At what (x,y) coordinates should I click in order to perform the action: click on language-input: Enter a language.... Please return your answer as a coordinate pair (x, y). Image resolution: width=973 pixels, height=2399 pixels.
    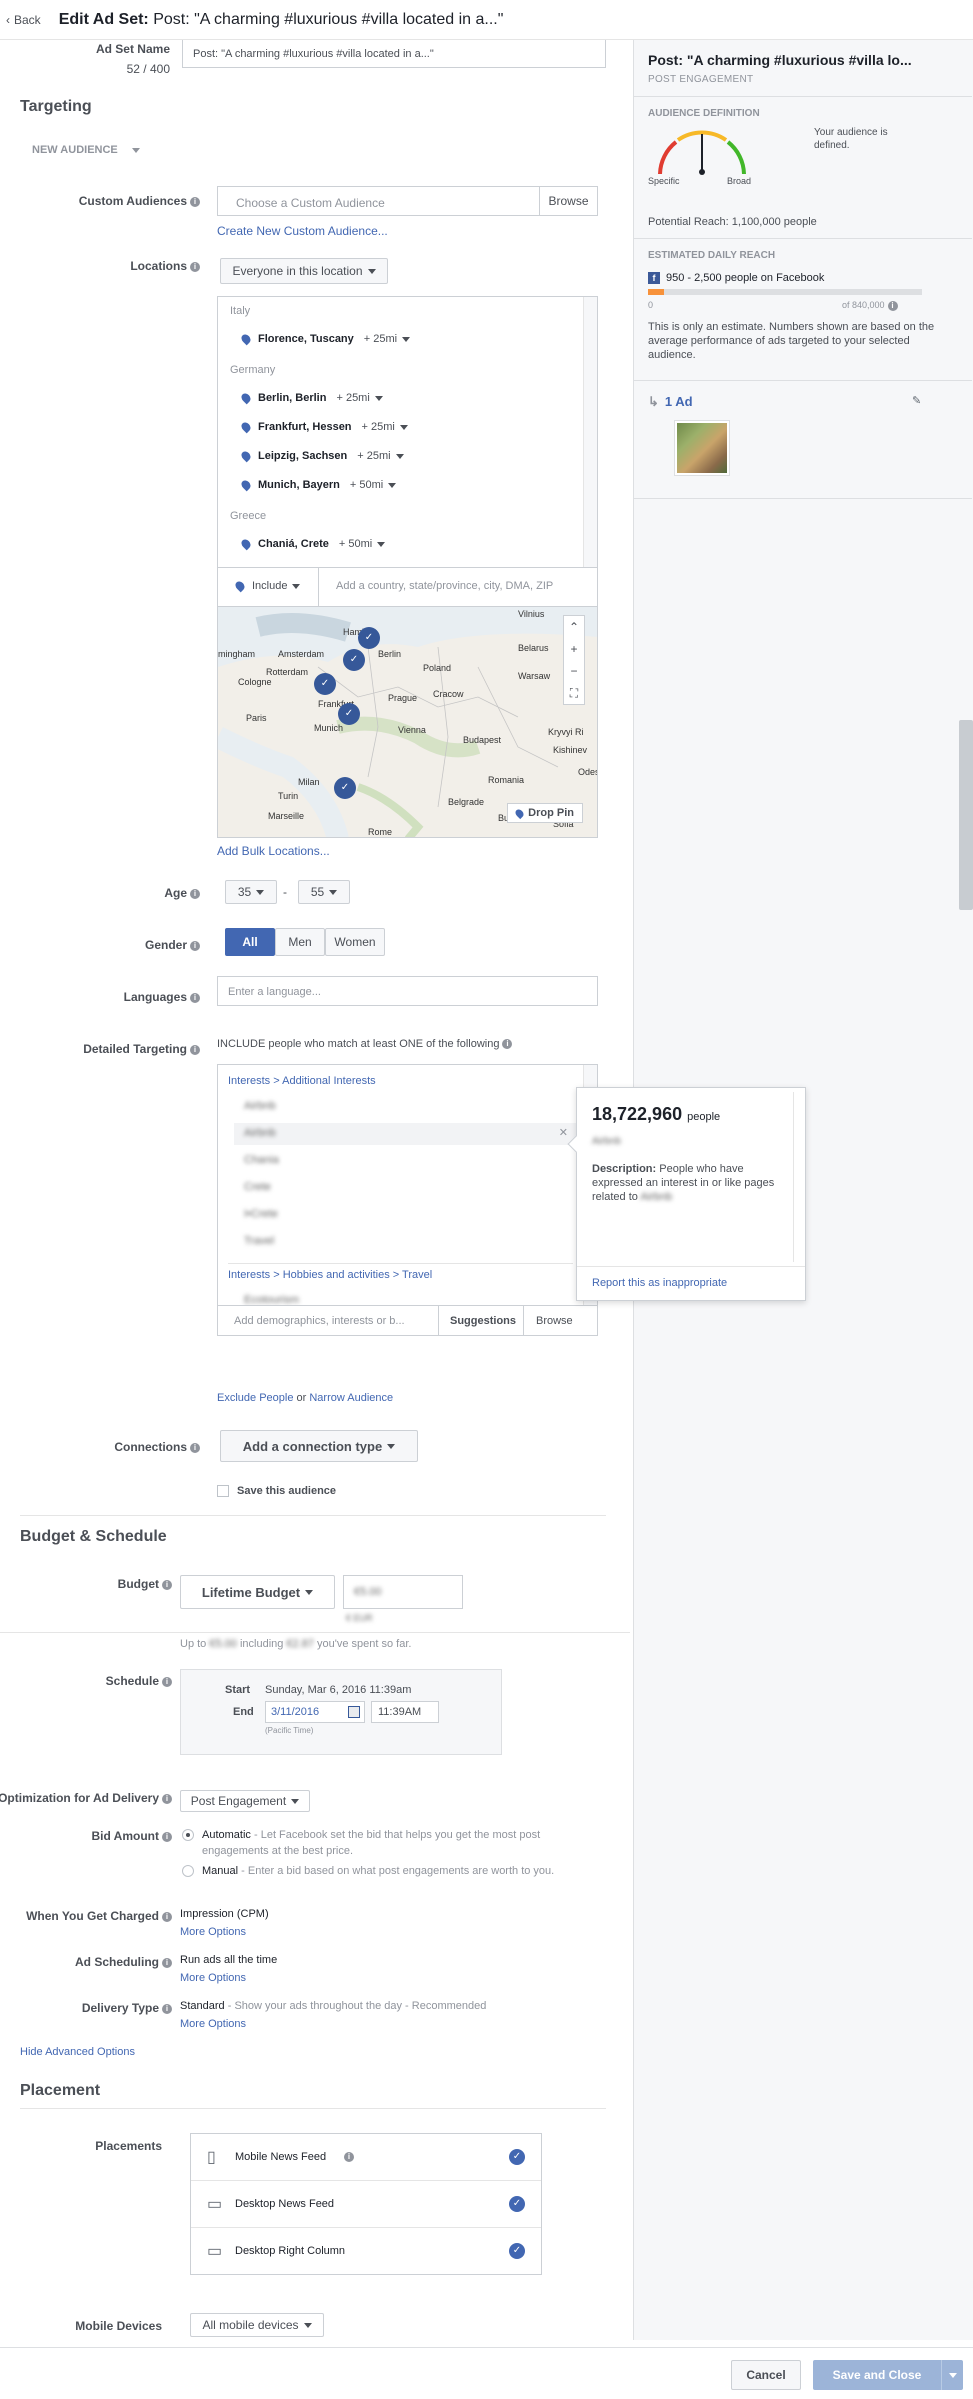
    Looking at the image, I should click on (407, 991).